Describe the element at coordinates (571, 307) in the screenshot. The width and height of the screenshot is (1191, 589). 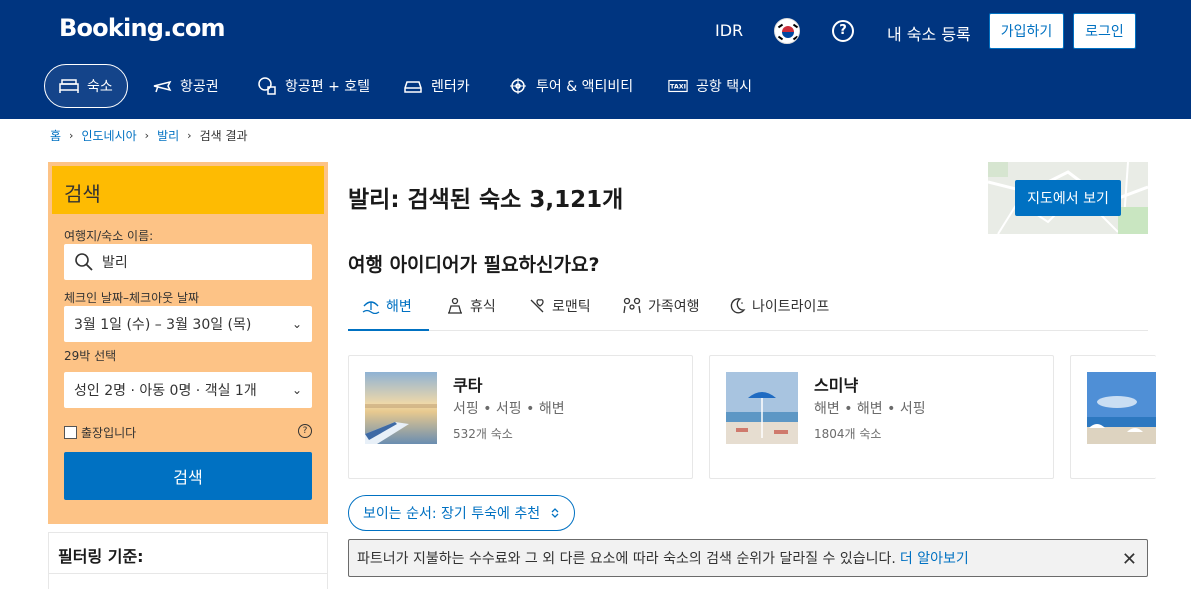
I see `tab-label: 로맨틱` at that location.